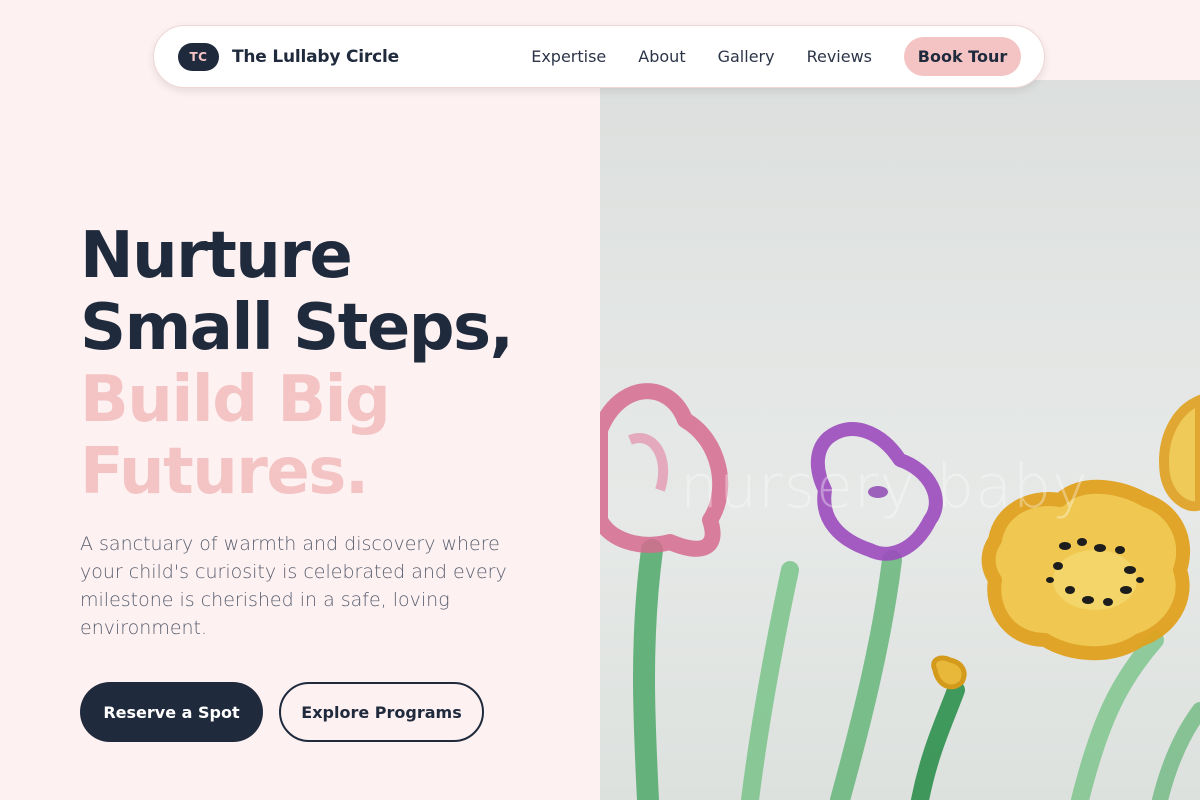 The height and width of the screenshot is (800, 1200). I want to click on reserve-spot-button: Reserve a Spot, so click(171, 712).